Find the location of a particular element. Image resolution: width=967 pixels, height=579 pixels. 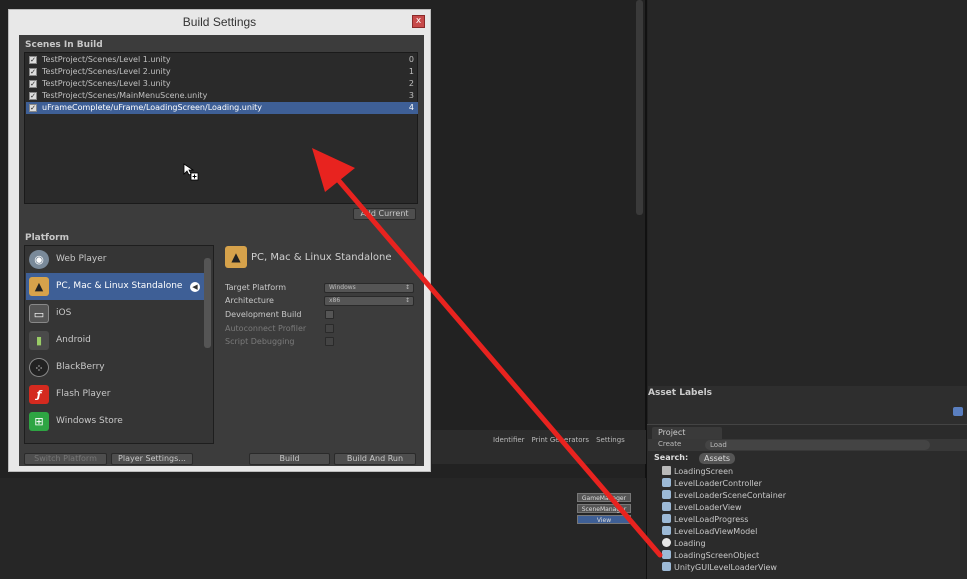

scene-path: TestProject/Scenes/Level 2.unity is located at coordinates (106, 71).